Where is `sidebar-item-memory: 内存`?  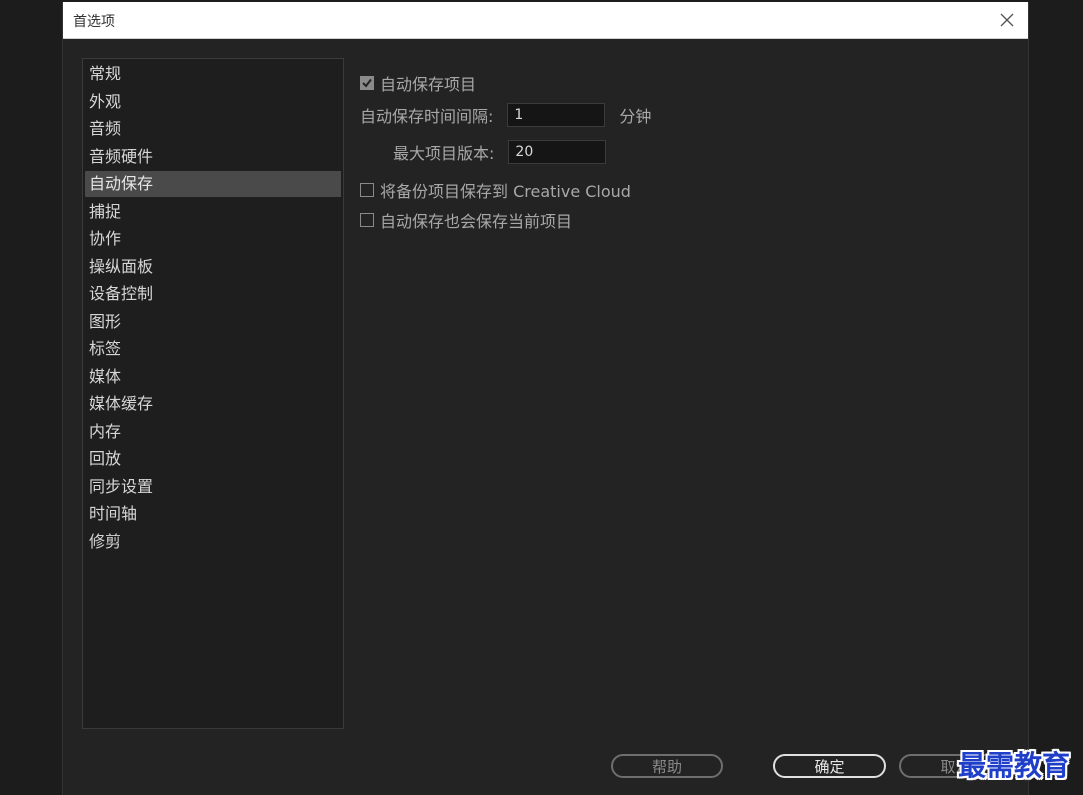 sidebar-item-memory: 内存 is located at coordinates (213, 432).